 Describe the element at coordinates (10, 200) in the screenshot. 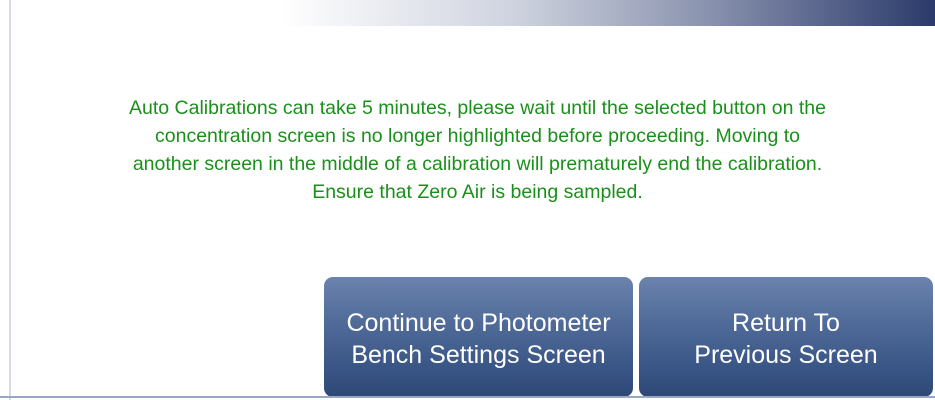

I see `left-border` at that location.